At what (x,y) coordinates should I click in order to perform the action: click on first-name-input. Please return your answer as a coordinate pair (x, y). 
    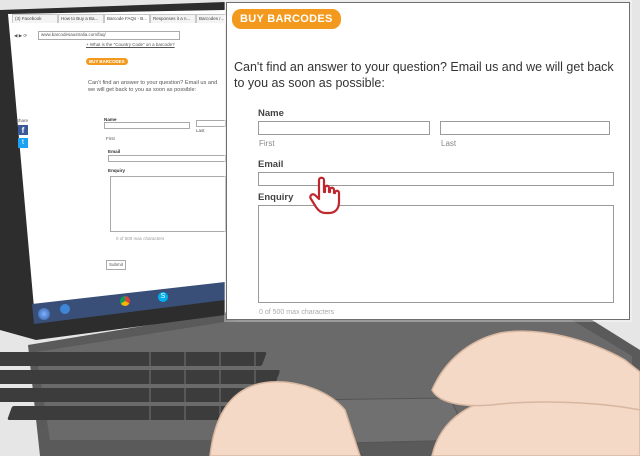
    Looking at the image, I should click on (344, 128).